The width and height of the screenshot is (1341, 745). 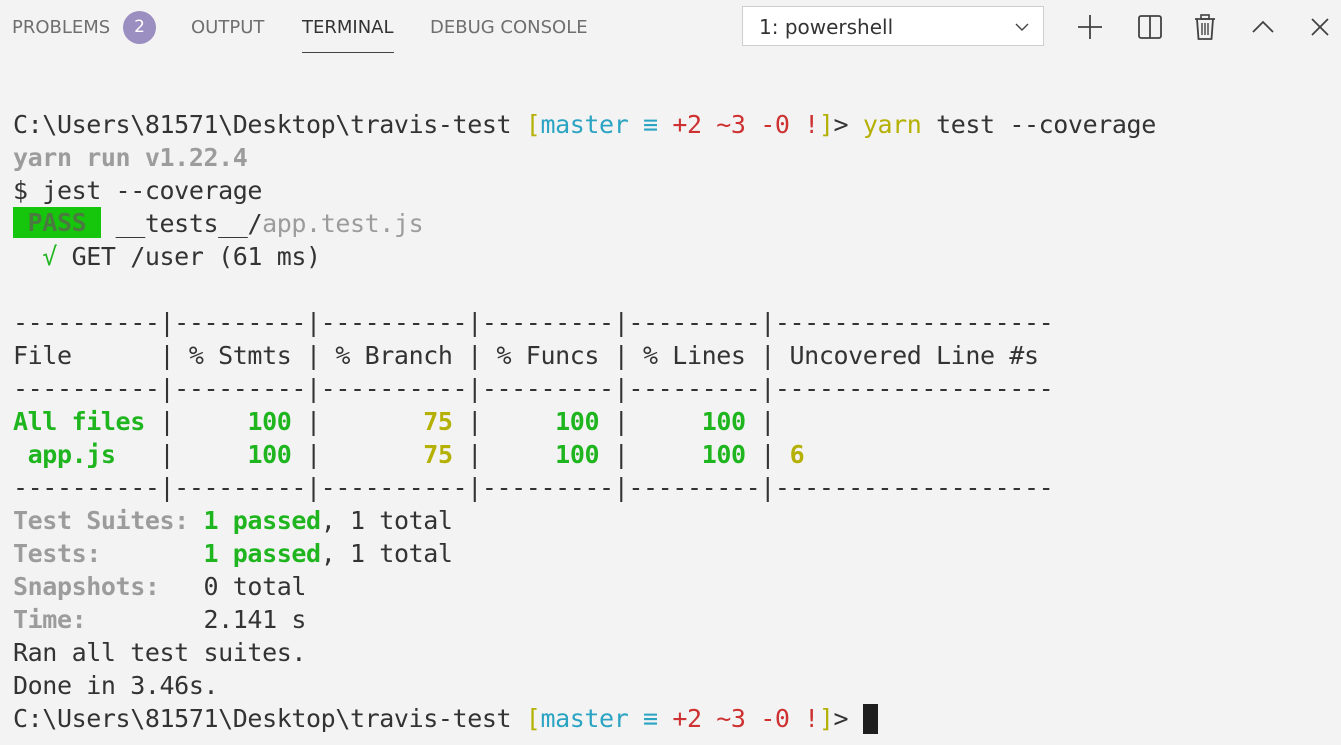 I want to click on trash-icon, so click(x=1205, y=27).